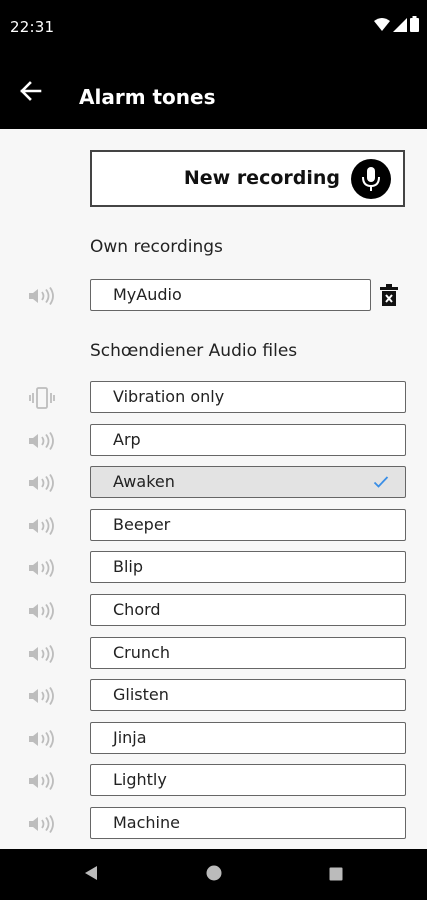  Describe the element at coordinates (147, 294) in the screenshot. I see `tone-label: MyAudio` at that location.